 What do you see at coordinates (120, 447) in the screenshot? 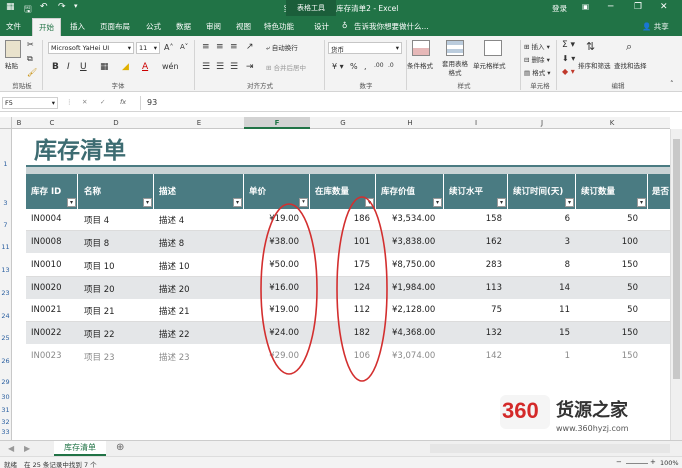
I see `add-sheet-icon: ⊕` at bounding box center [120, 447].